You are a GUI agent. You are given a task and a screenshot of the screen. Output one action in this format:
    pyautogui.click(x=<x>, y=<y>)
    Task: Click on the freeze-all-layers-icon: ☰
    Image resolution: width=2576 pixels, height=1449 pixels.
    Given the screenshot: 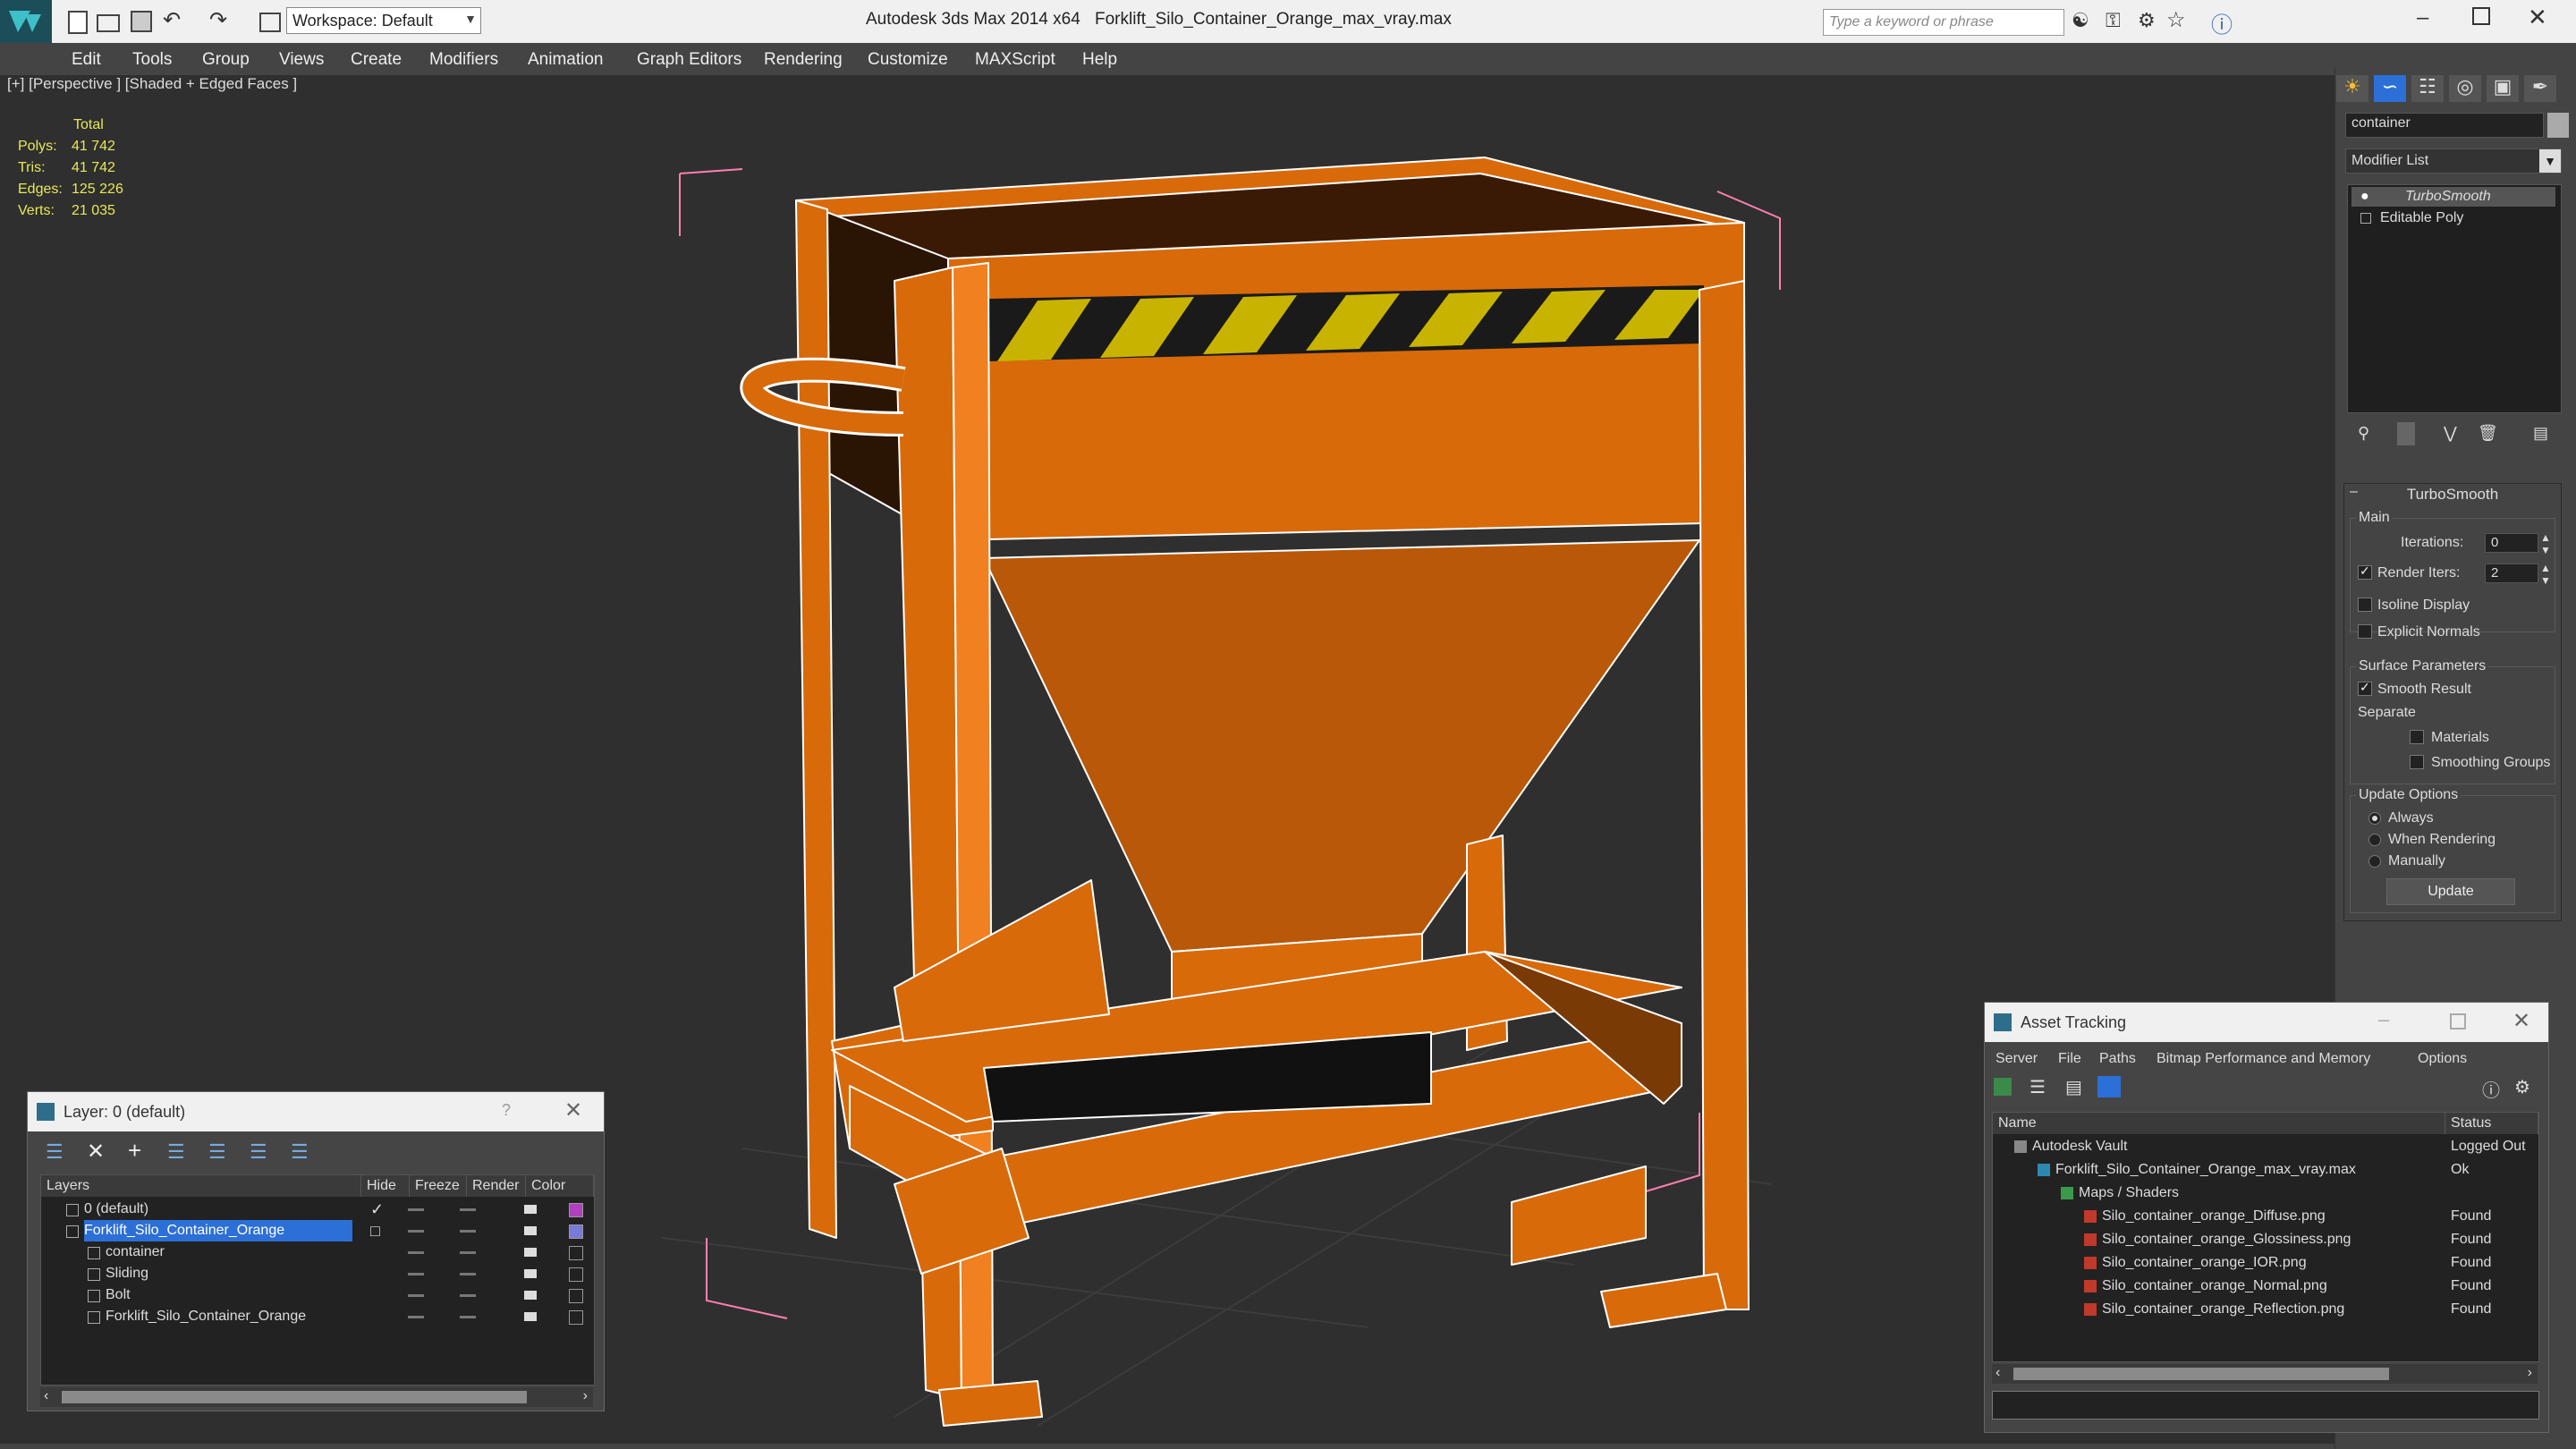 What is the action you would take?
    pyautogui.click(x=300, y=1152)
    